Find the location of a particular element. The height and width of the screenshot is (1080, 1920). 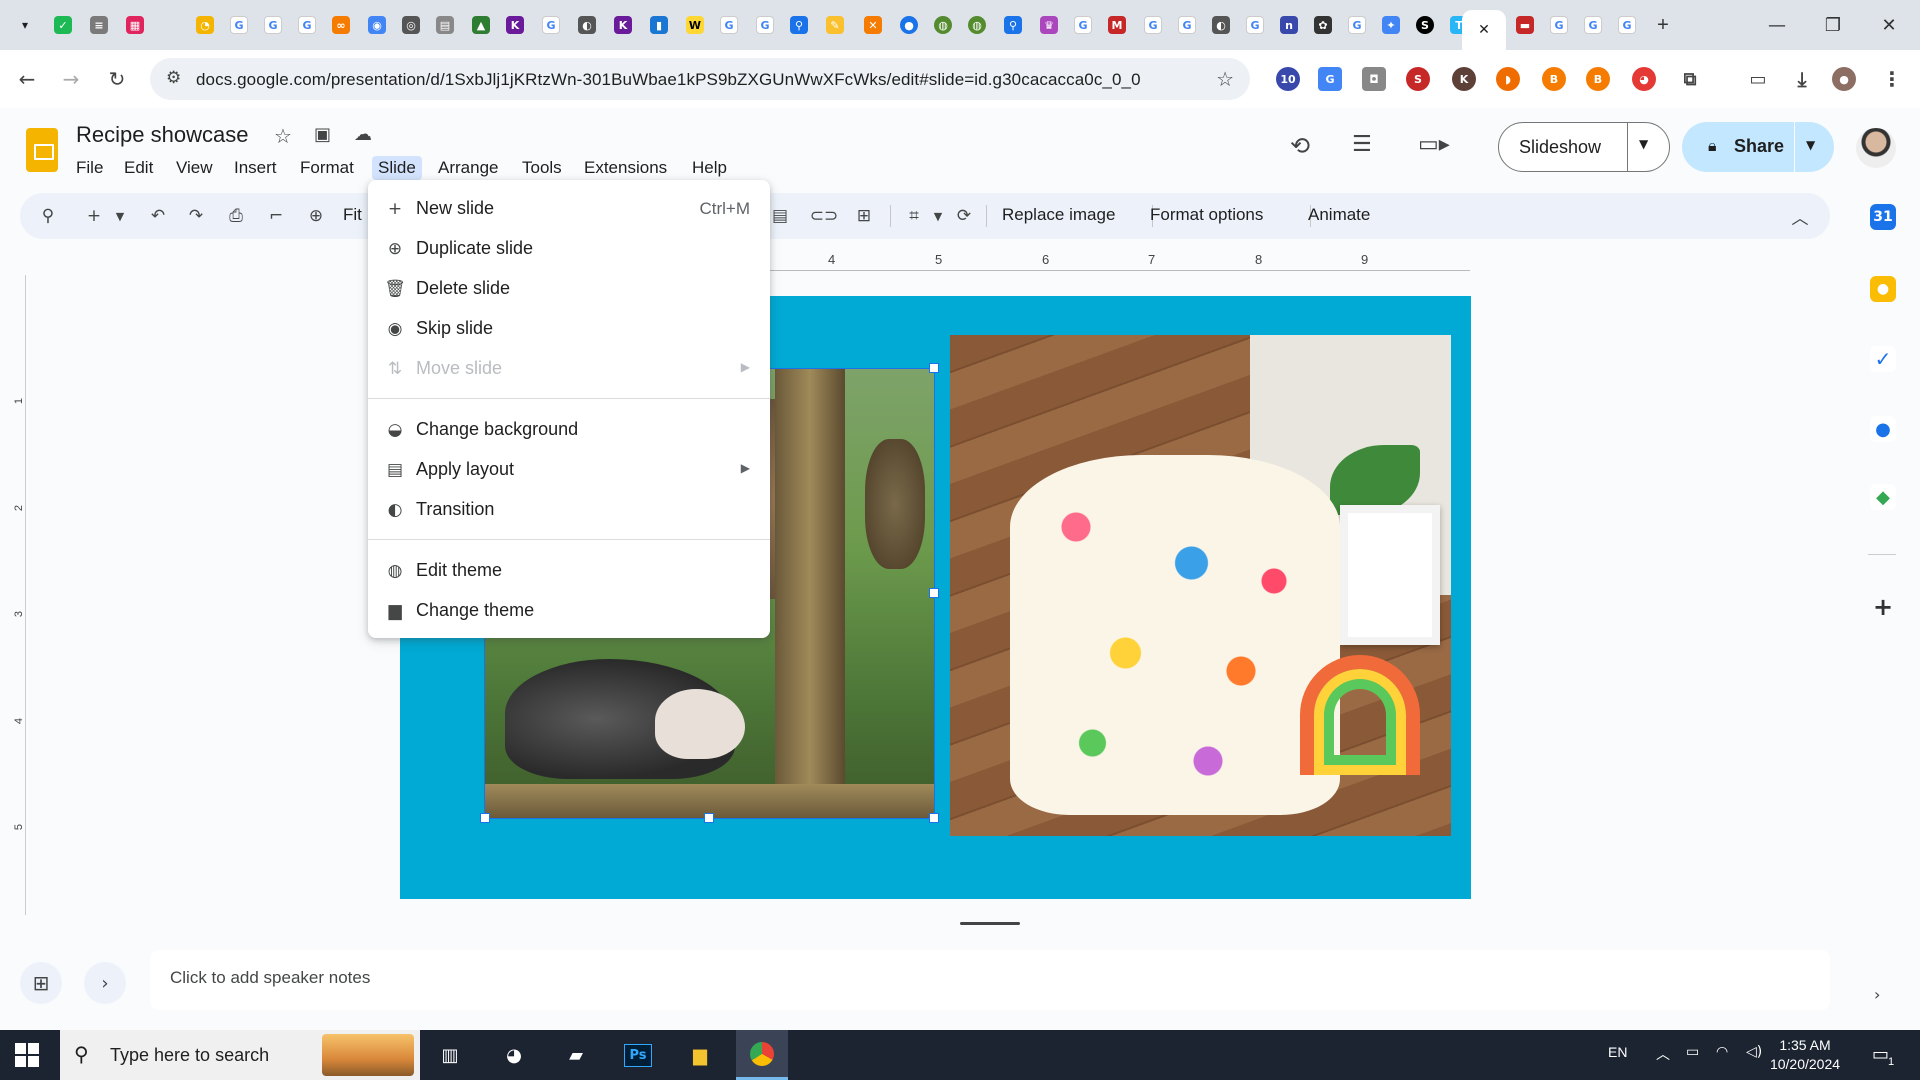

tab-active: ✕ is located at coordinates (1484, 30).